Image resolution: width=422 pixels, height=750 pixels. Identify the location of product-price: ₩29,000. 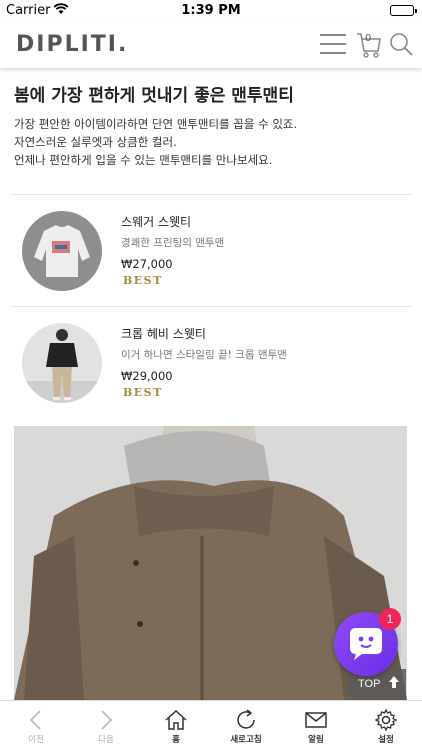
(147, 376).